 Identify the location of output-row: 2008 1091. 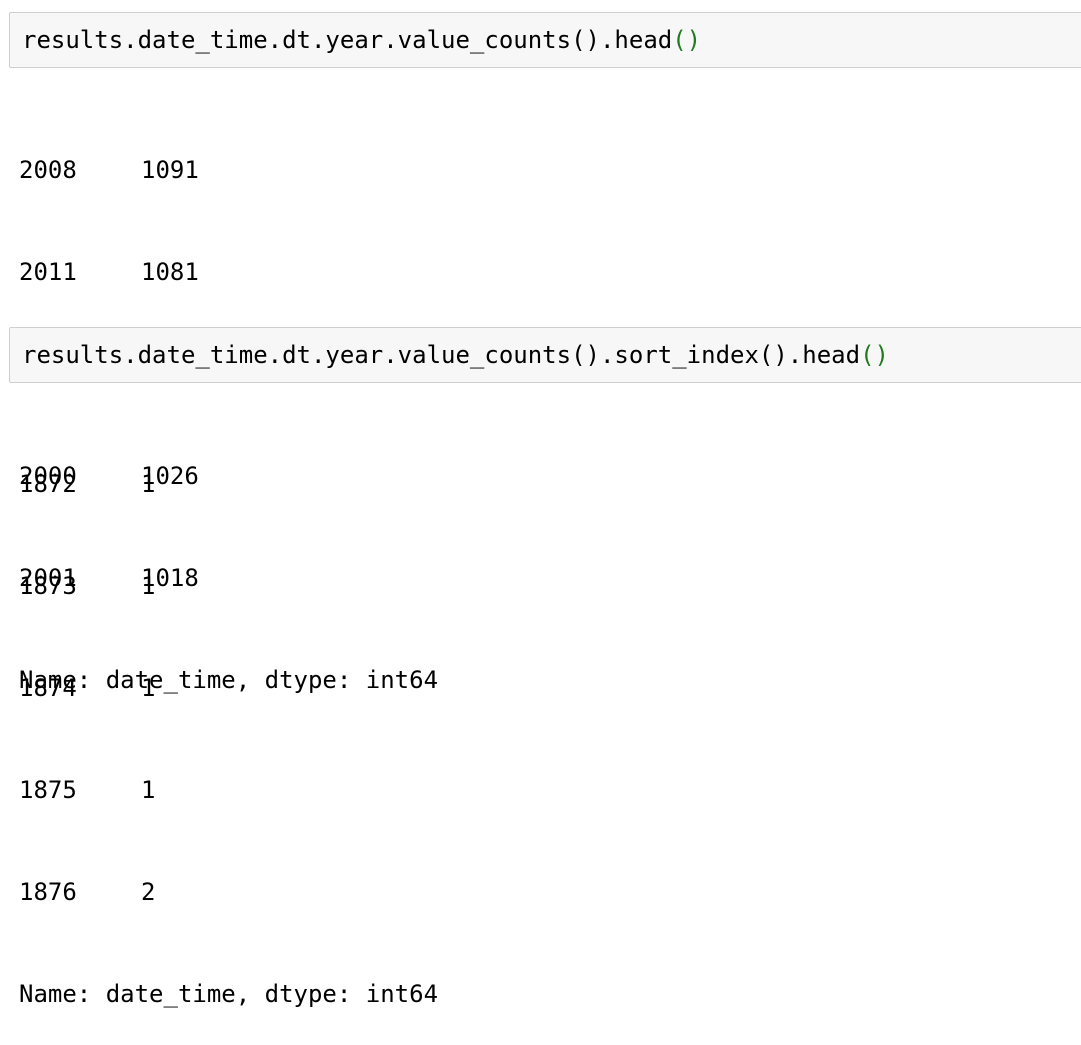
(228, 170).